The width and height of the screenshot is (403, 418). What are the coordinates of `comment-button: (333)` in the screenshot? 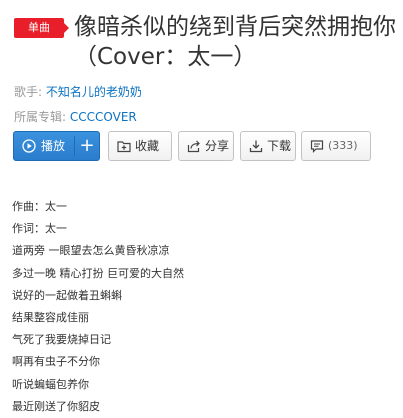 It's located at (336, 146).